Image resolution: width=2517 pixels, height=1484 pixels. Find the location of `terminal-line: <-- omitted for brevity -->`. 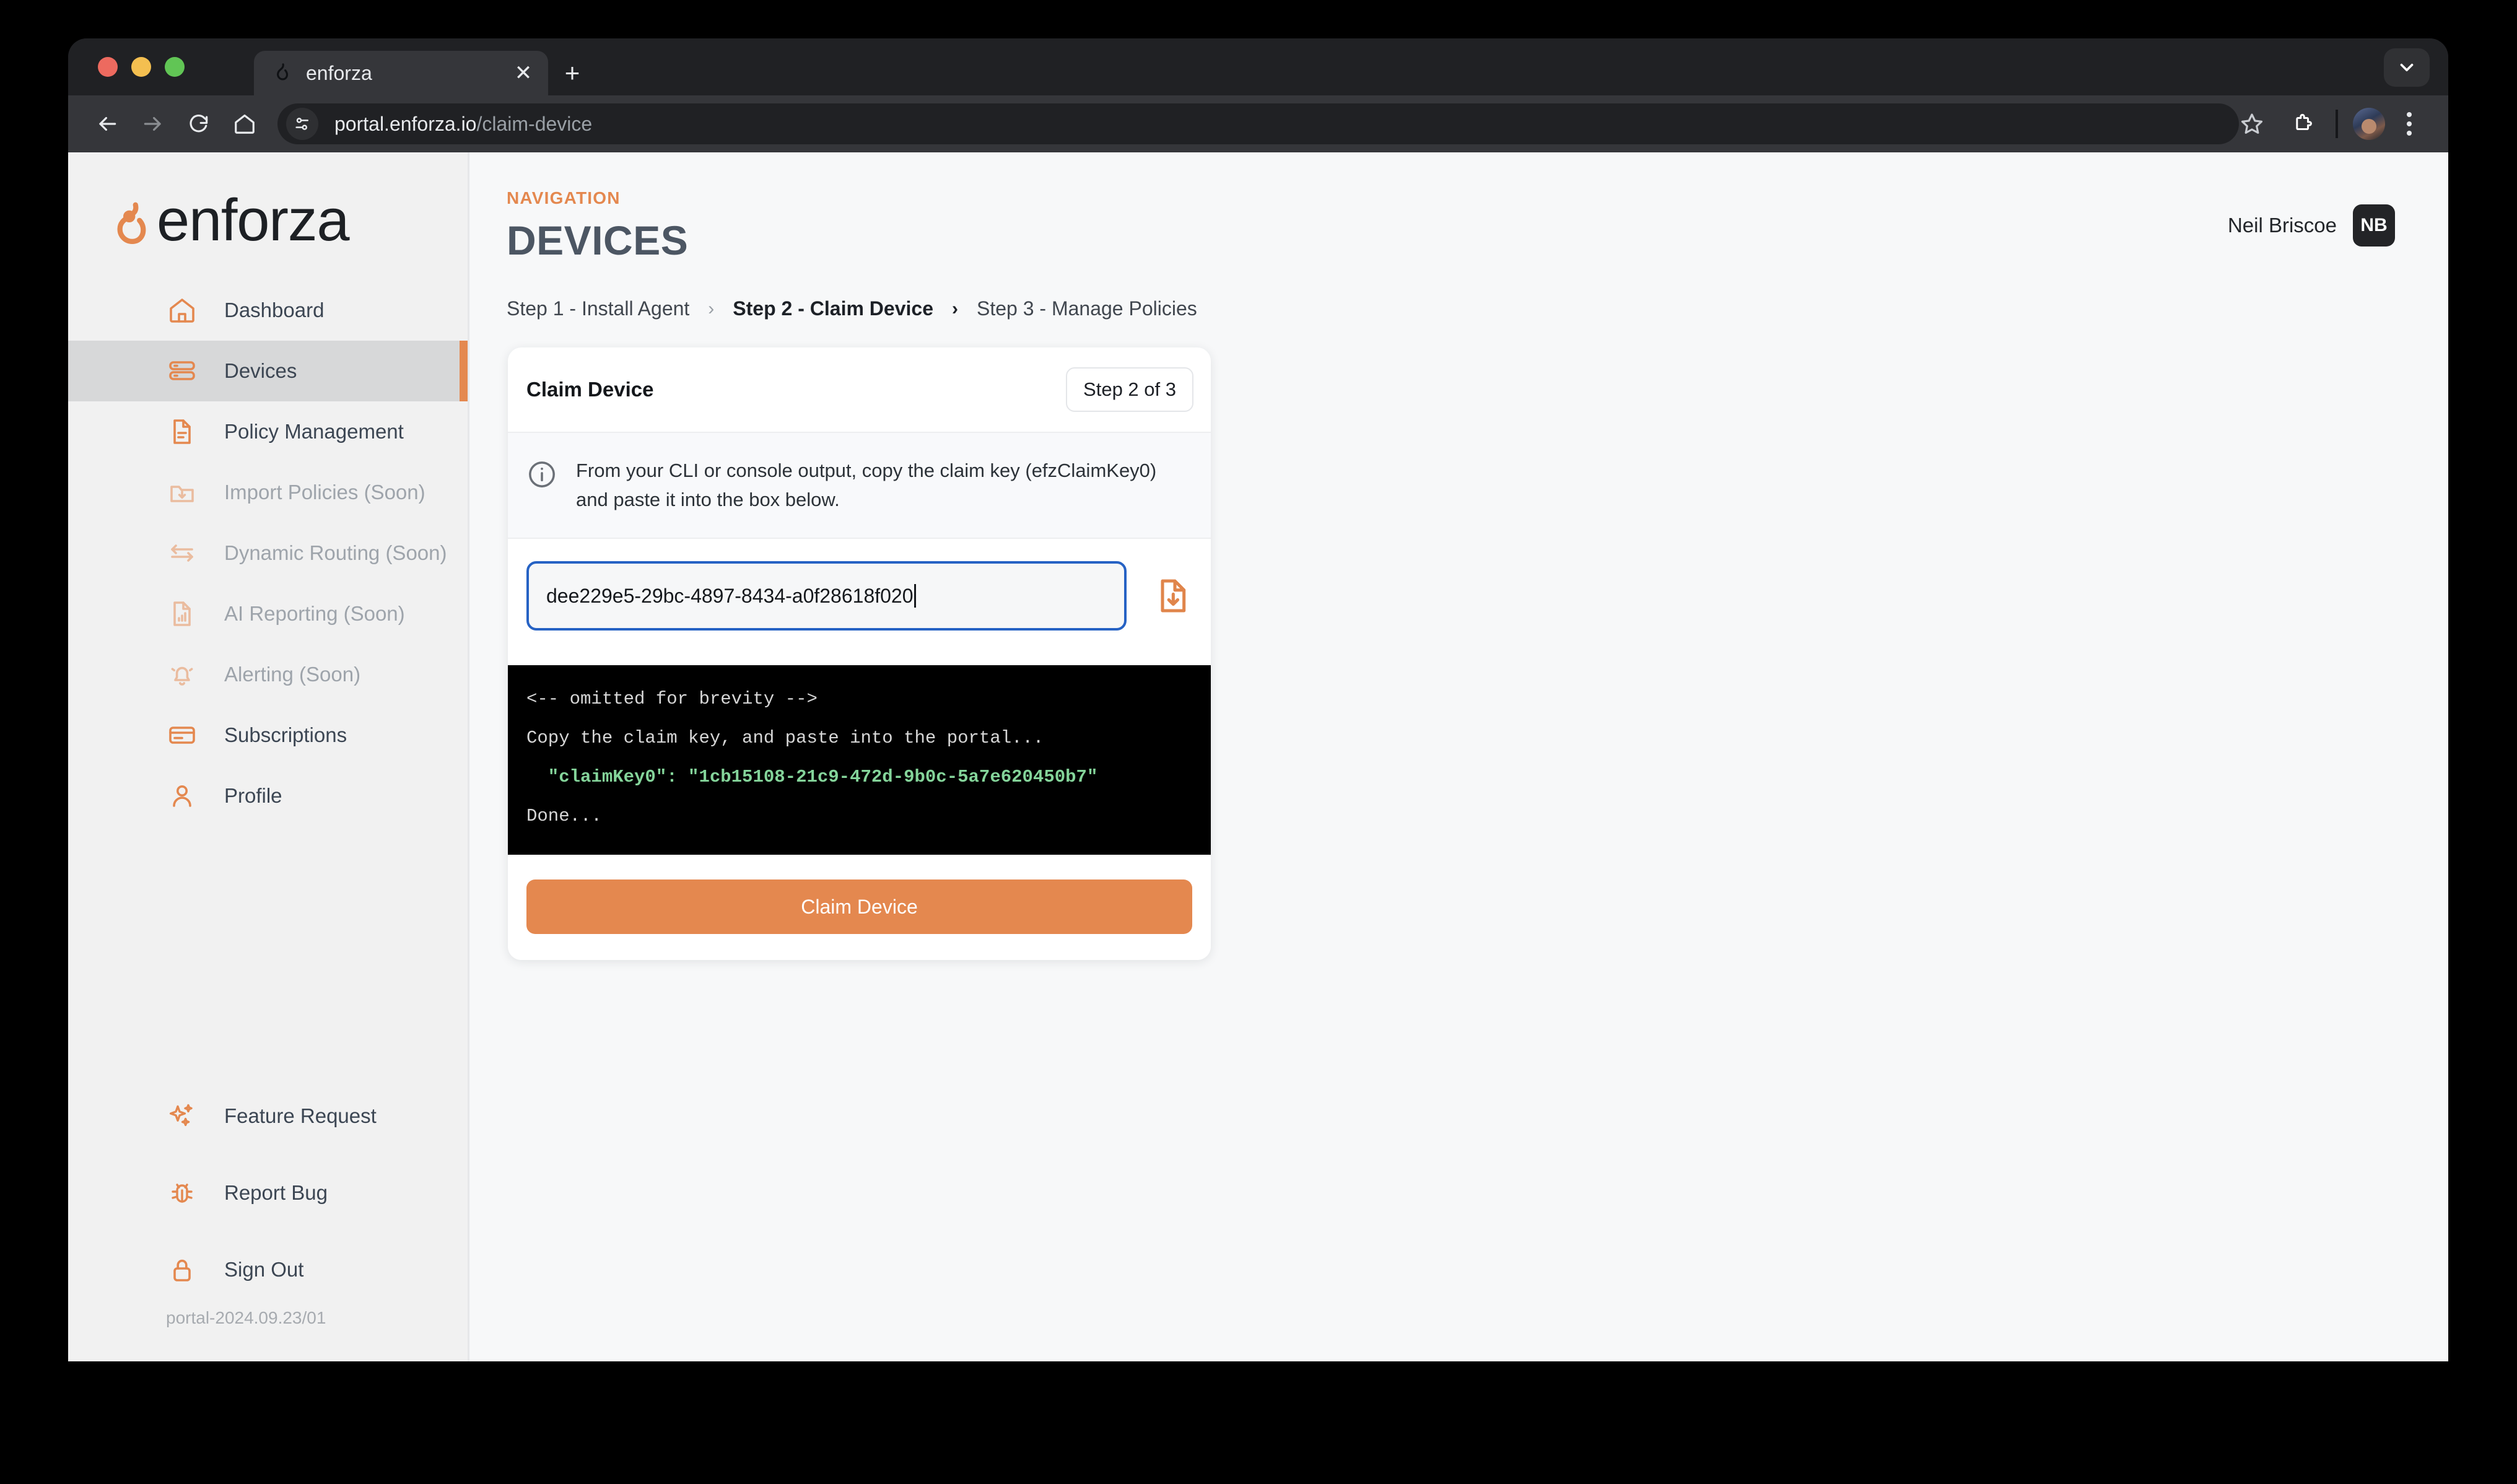

terminal-line: <-- omitted for brevity --> is located at coordinates (672, 699).